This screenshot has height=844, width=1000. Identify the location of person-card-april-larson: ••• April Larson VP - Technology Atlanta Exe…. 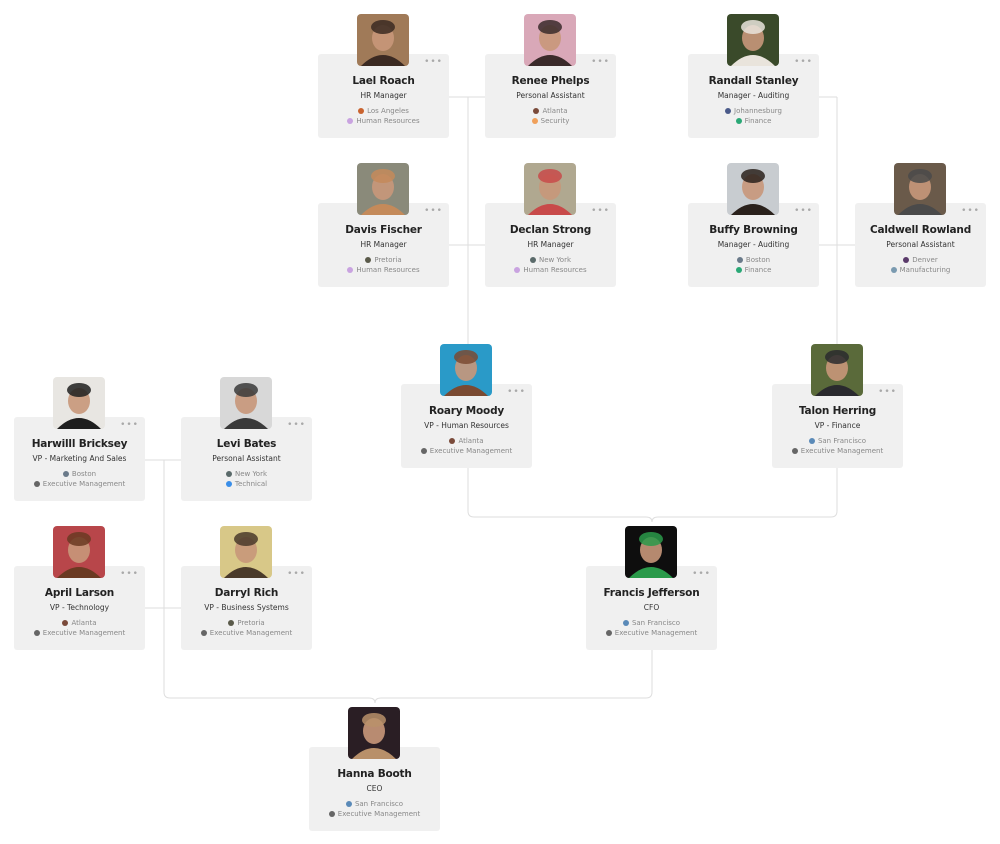
(79, 608).